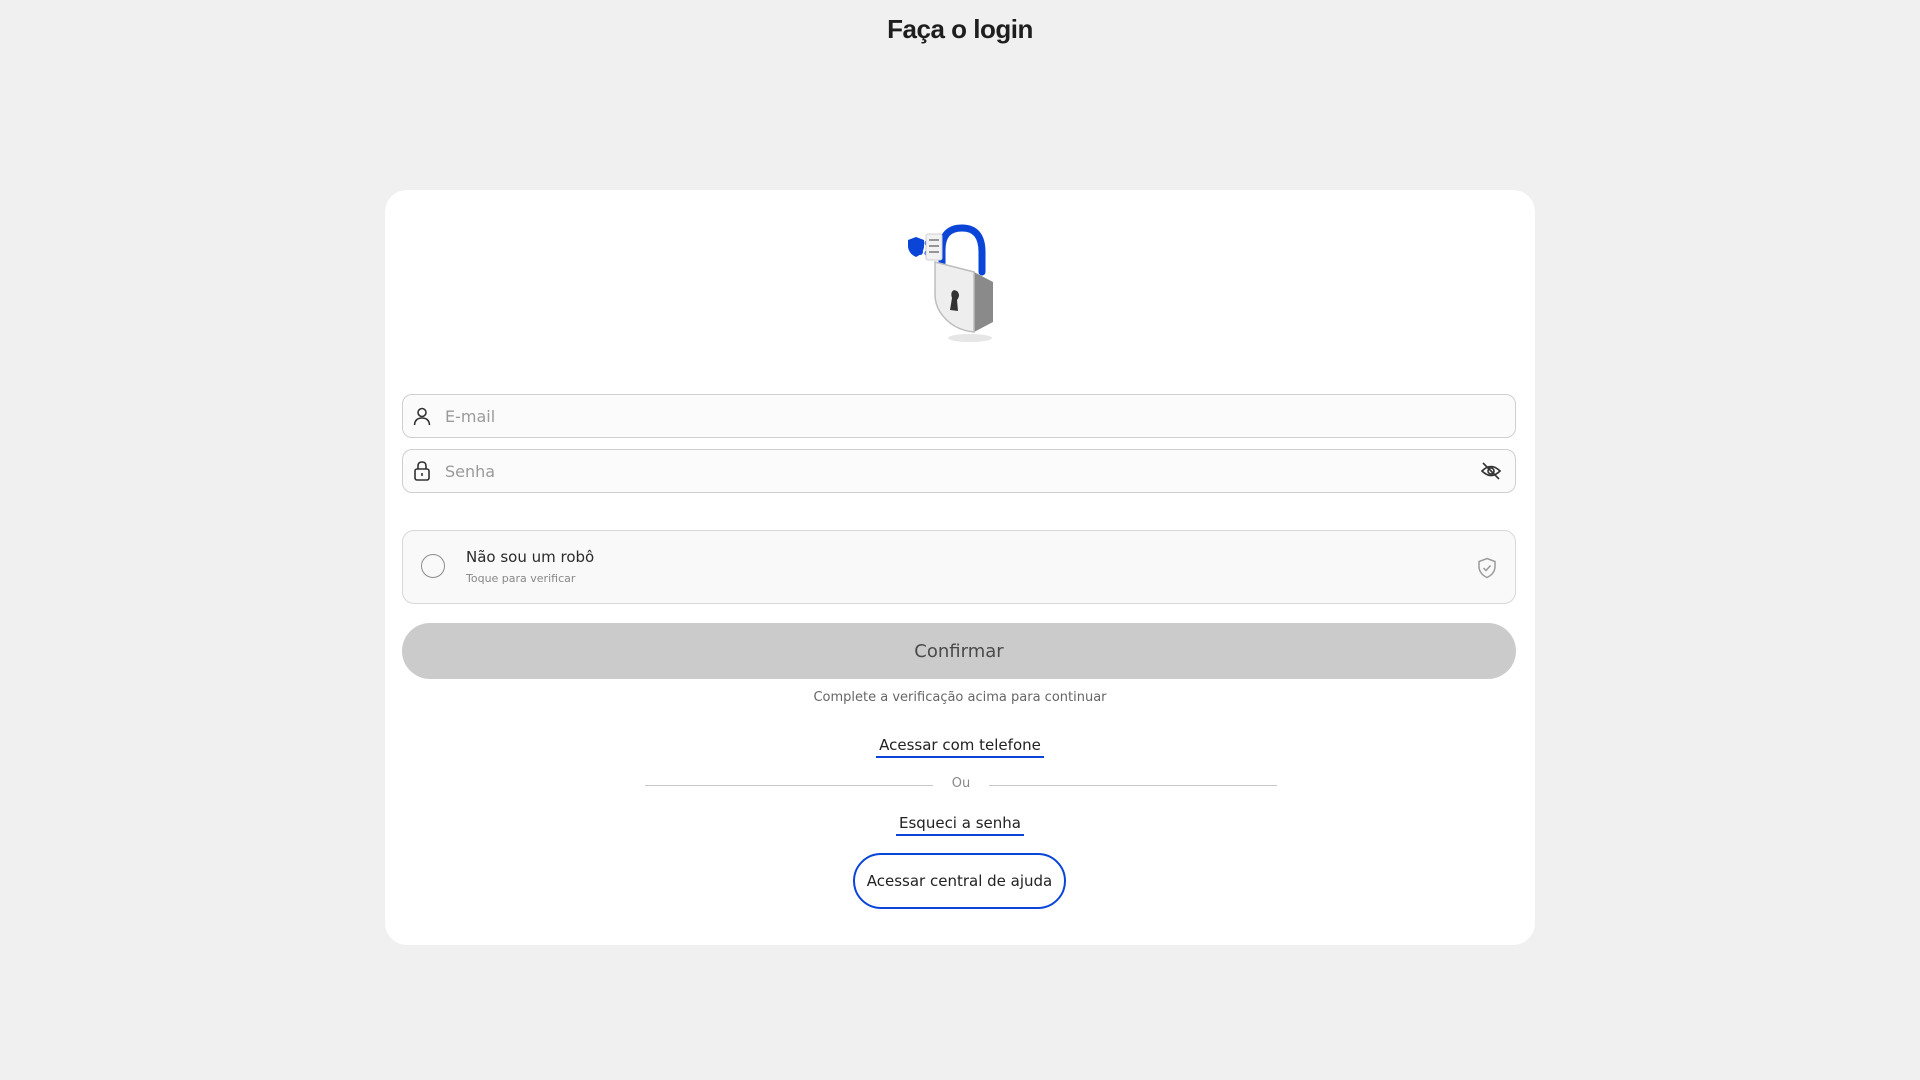 The image size is (1920, 1080). I want to click on or-divider: Ou, so click(961, 785).